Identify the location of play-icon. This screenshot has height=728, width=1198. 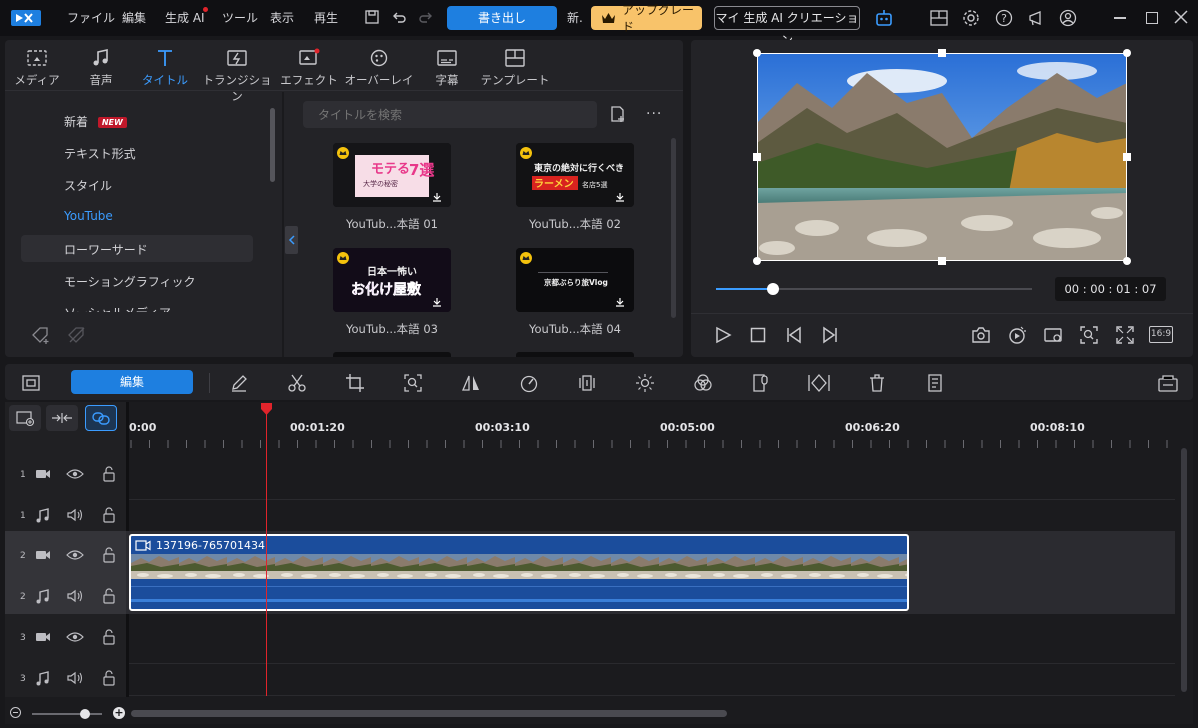
(723, 335).